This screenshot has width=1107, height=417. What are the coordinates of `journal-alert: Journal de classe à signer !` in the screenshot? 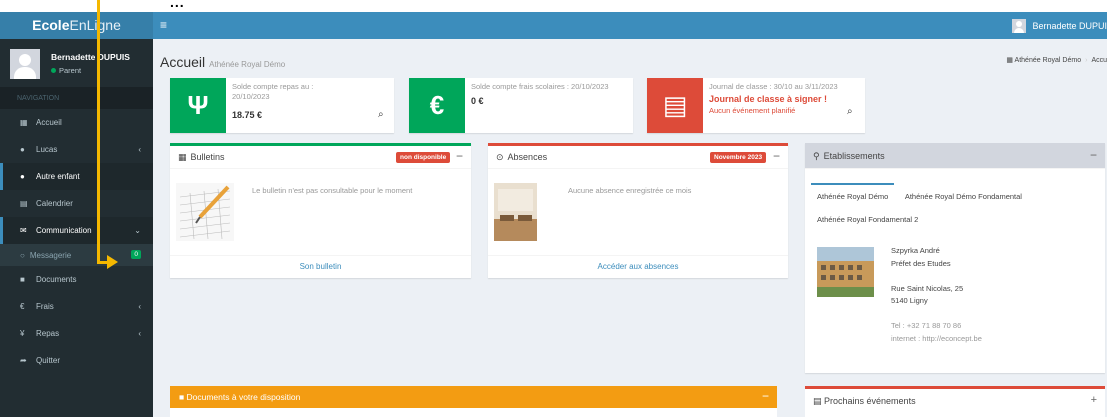 It's located at (768, 99).